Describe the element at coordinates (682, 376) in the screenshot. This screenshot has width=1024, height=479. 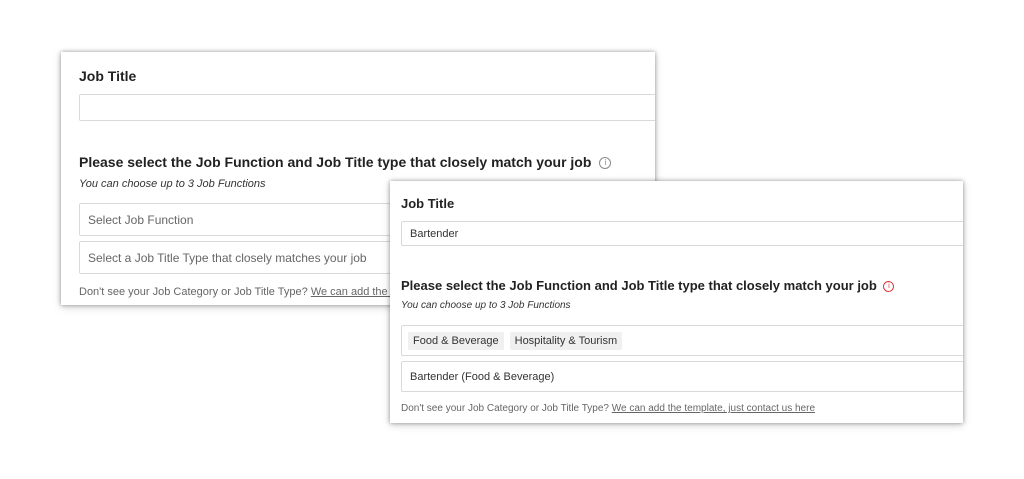
I see `job-title-type-select: Bartender (Food & Beverage)` at that location.